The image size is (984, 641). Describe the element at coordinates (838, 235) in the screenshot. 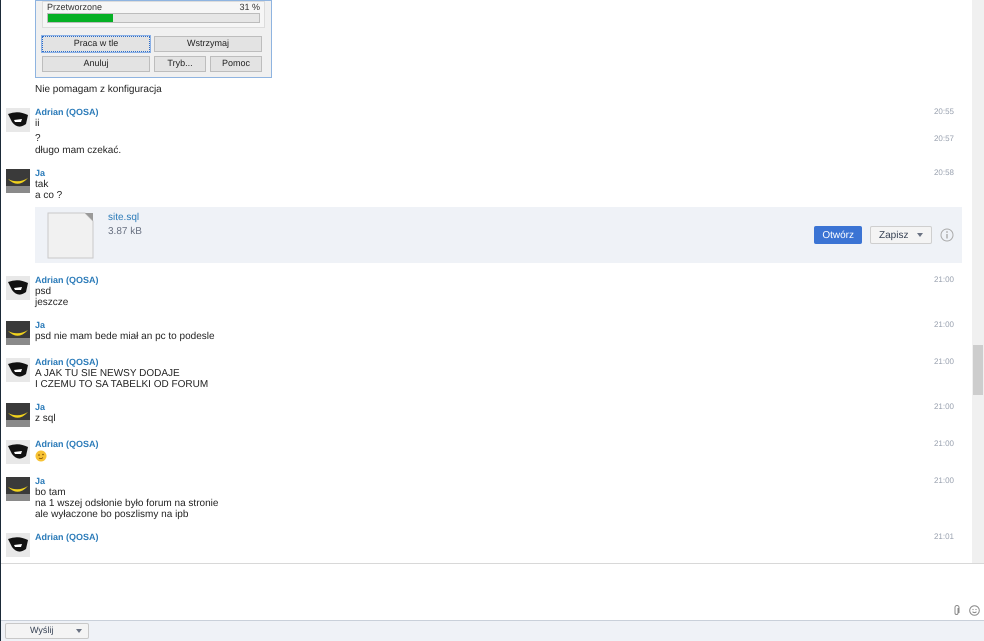

I see `open-button: Otwórz` at that location.